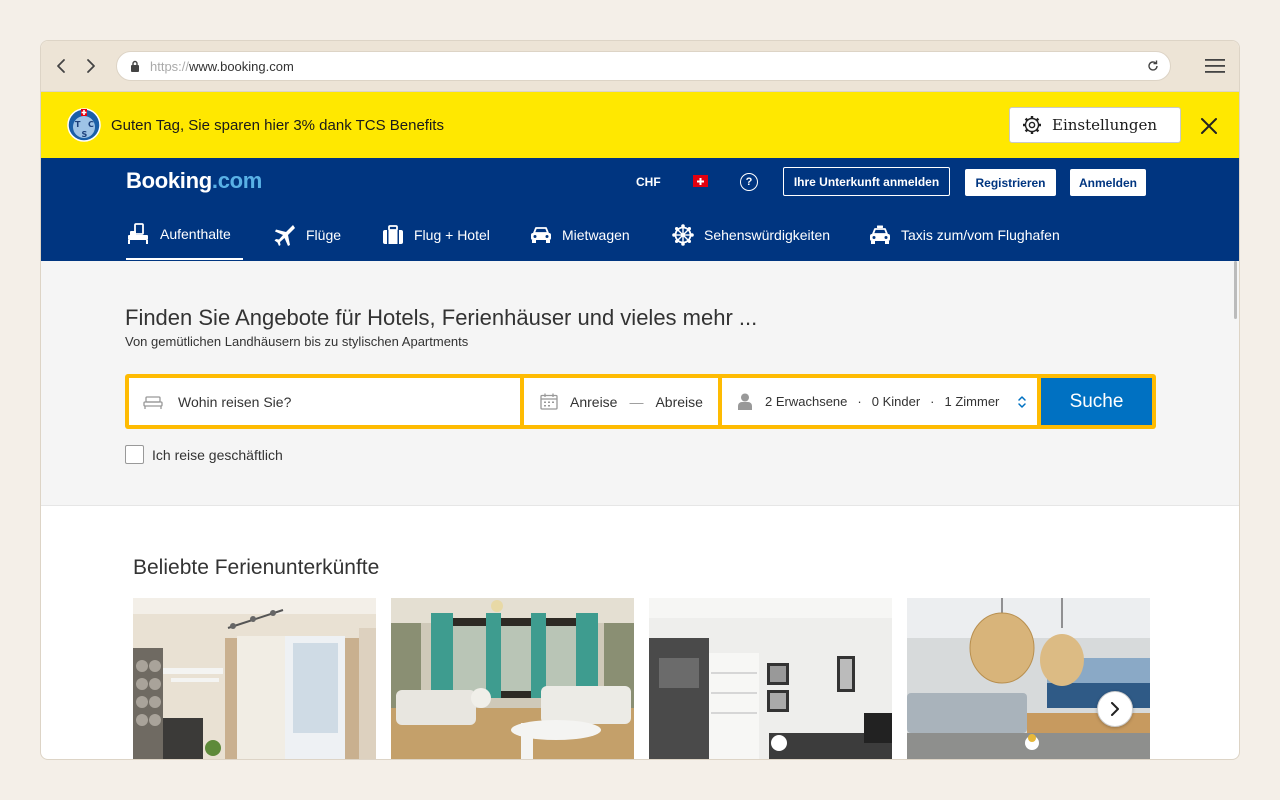  What do you see at coordinates (700, 181) in the screenshot?
I see `swiss-flag-icon` at bounding box center [700, 181].